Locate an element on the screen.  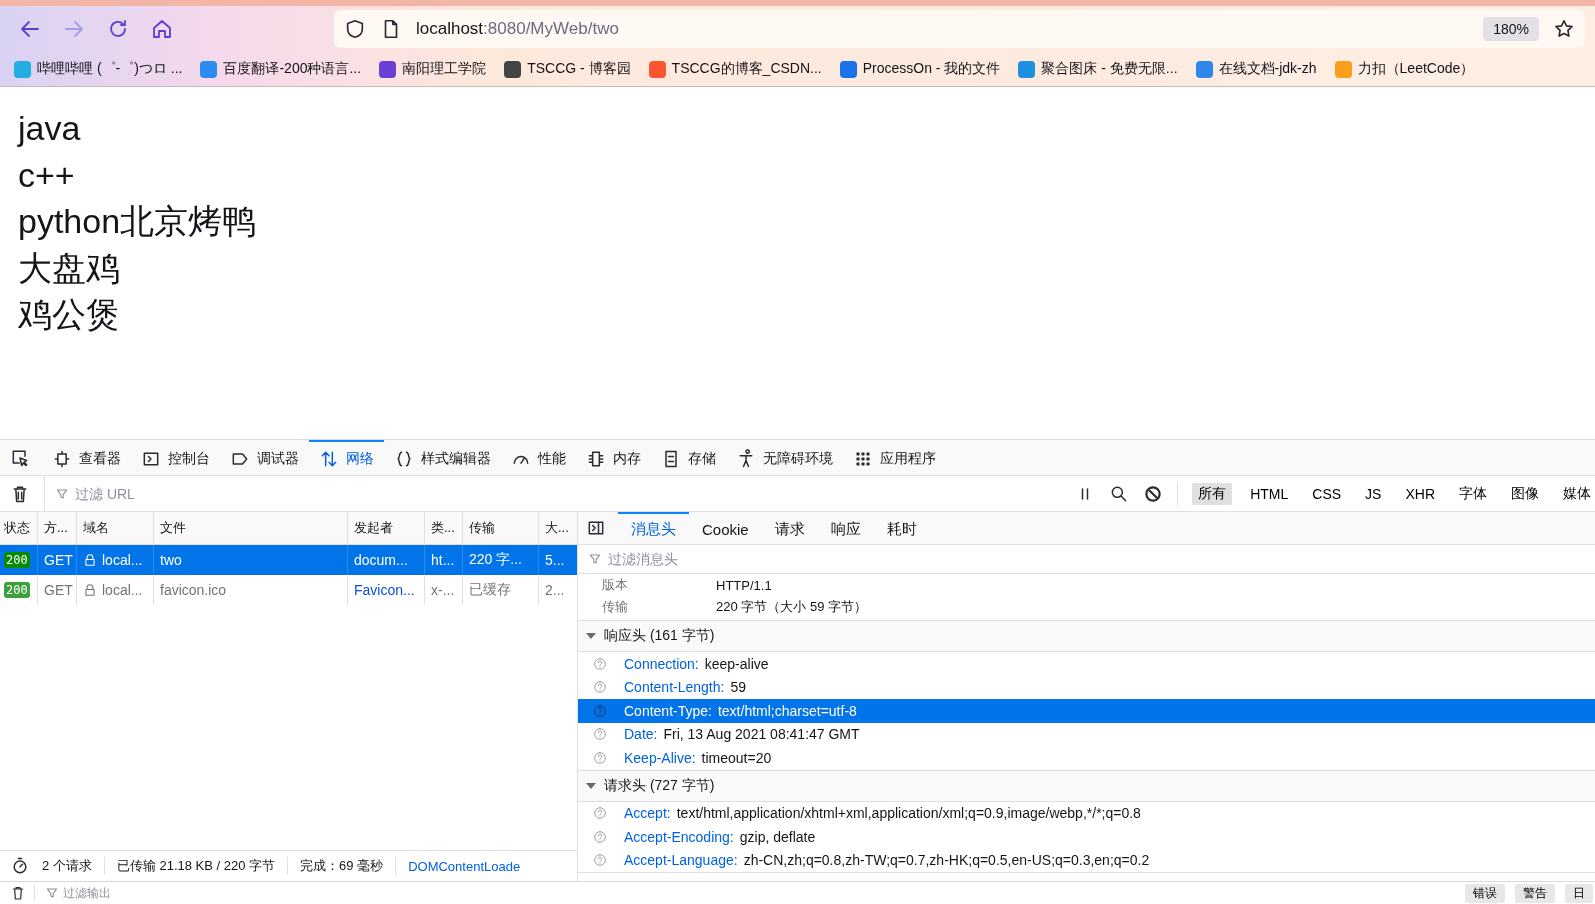
type-filter-button: XHR is located at coordinates (1420, 493).